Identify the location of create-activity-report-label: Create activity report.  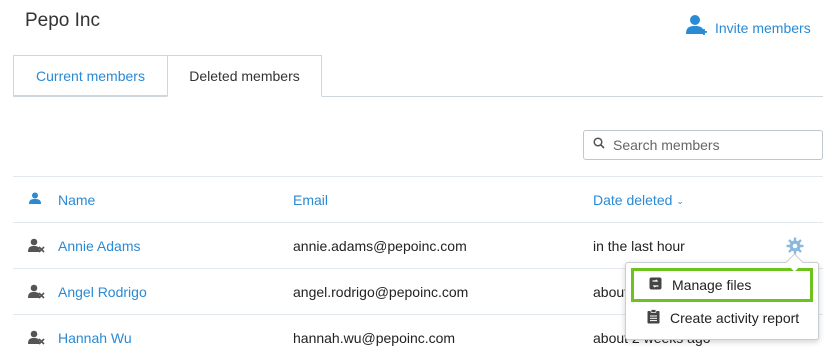
(735, 318).